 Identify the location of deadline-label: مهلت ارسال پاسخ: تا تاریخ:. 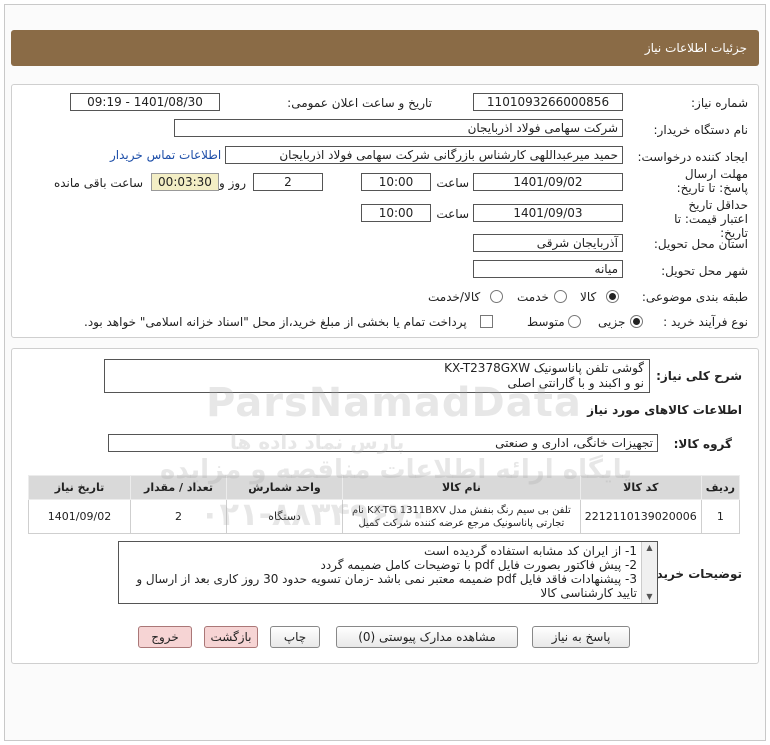
(712, 181).